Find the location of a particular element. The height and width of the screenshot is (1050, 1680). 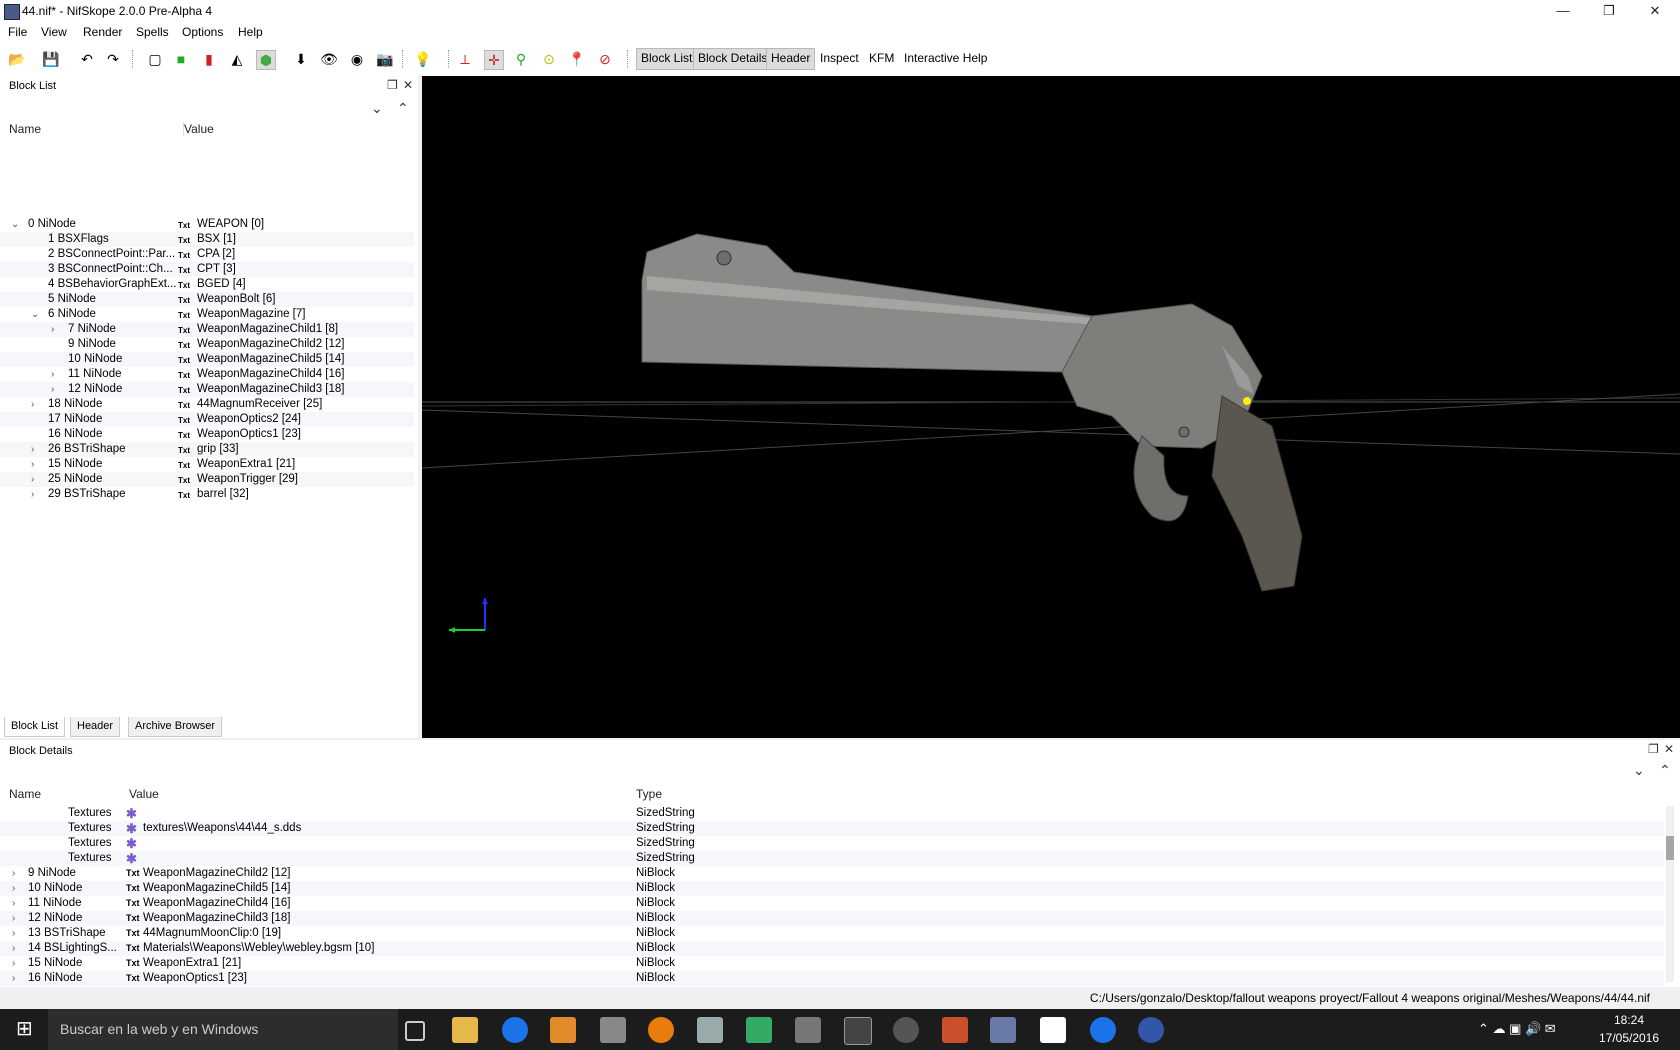

details-row-value: WeaponMagazineChild2 [12] is located at coordinates (216, 873).